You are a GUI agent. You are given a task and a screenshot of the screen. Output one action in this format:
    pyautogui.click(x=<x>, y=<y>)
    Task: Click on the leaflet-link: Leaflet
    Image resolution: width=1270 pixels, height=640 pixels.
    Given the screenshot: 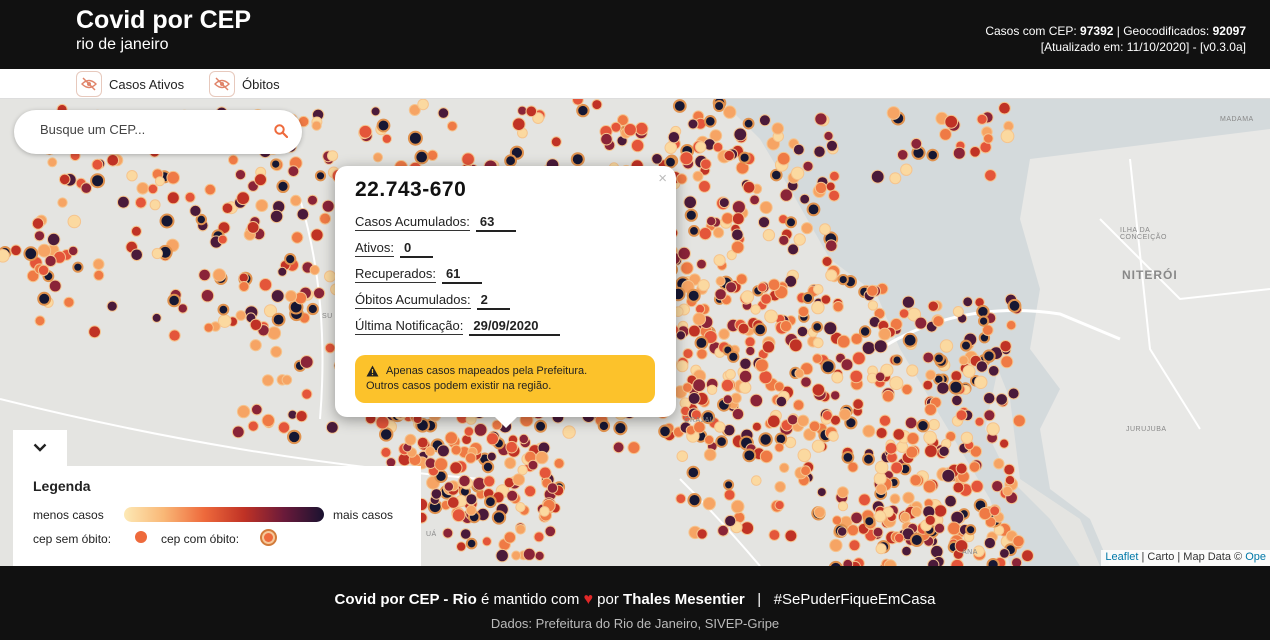 What is the action you would take?
    pyautogui.click(x=1121, y=557)
    